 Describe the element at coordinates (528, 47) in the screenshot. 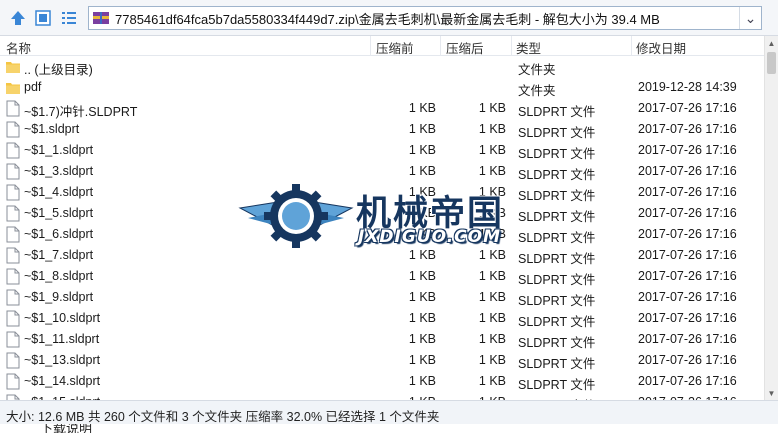

I see `column-type: 类型` at that location.